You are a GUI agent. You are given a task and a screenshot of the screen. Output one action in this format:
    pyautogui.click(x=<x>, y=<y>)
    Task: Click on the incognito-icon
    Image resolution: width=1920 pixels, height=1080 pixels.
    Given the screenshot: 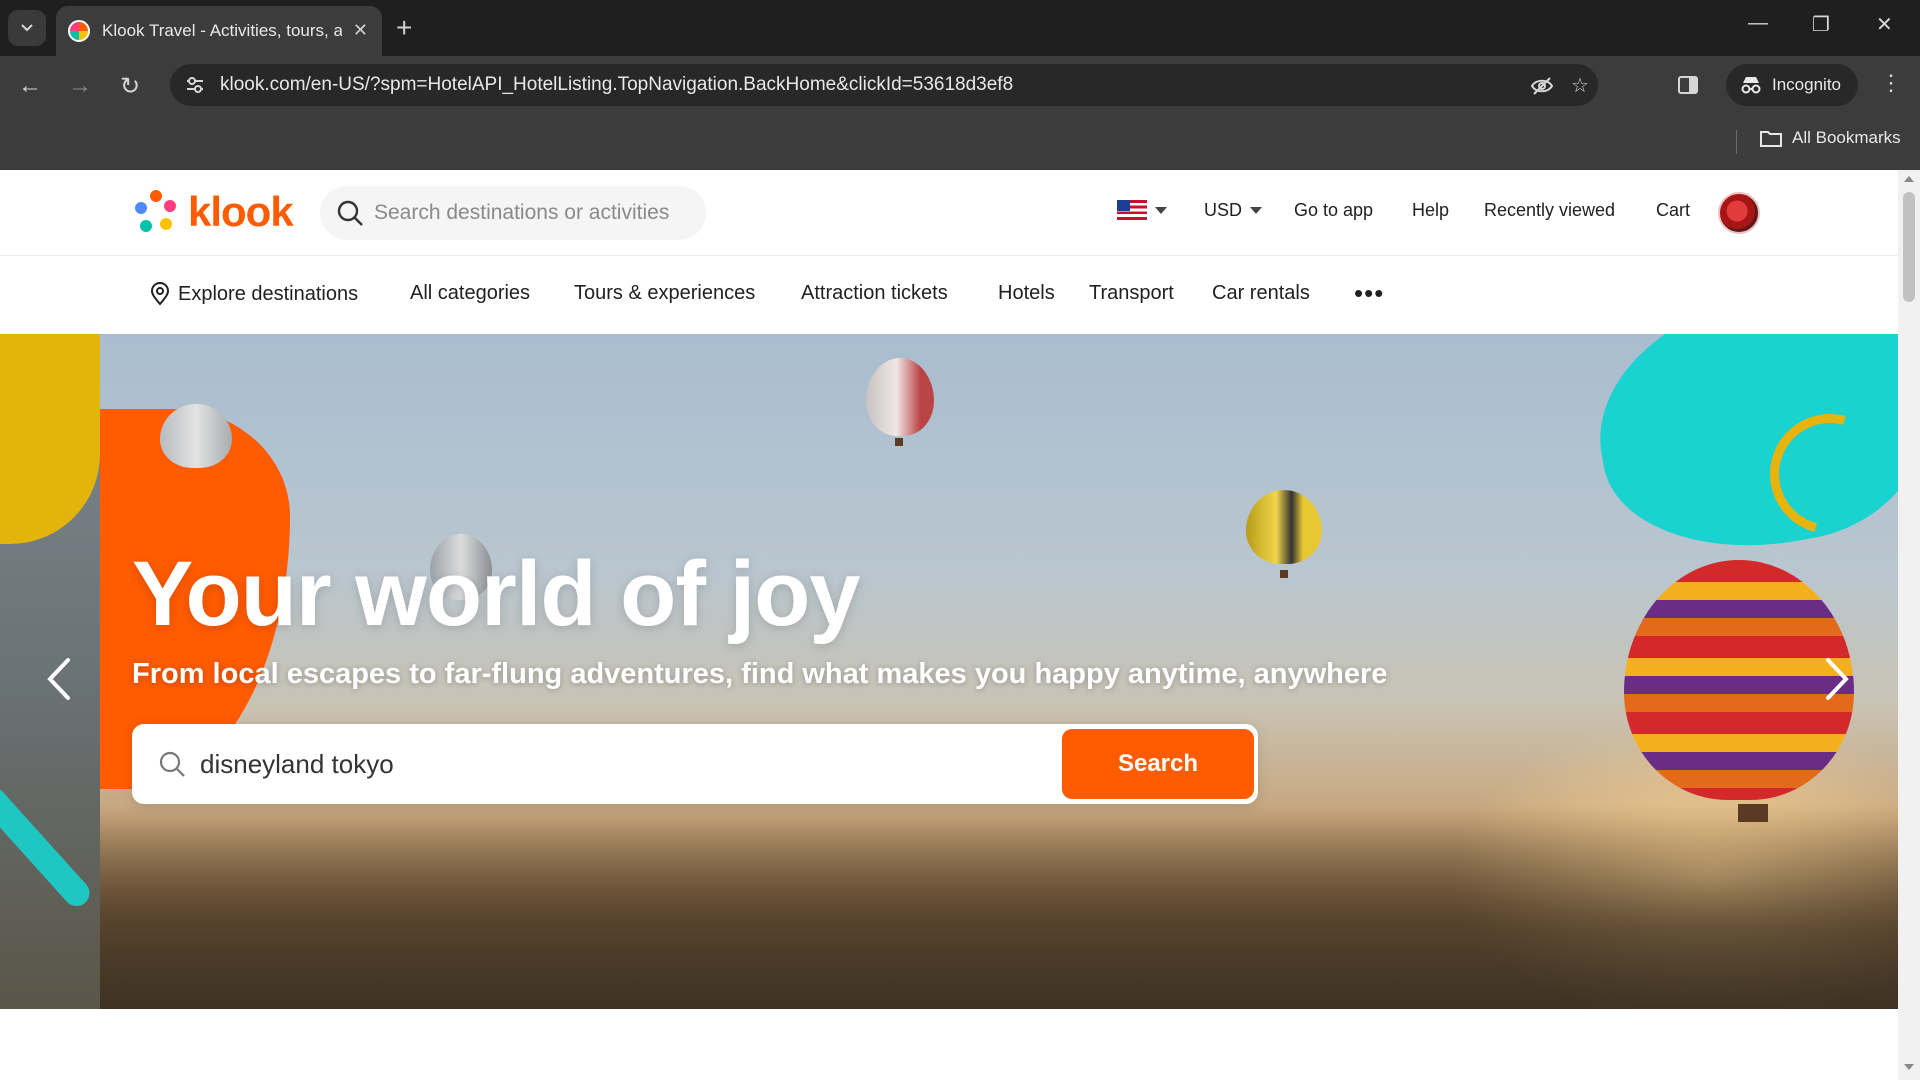 What is the action you would take?
    pyautogui.click(x=1751, y=85)
    